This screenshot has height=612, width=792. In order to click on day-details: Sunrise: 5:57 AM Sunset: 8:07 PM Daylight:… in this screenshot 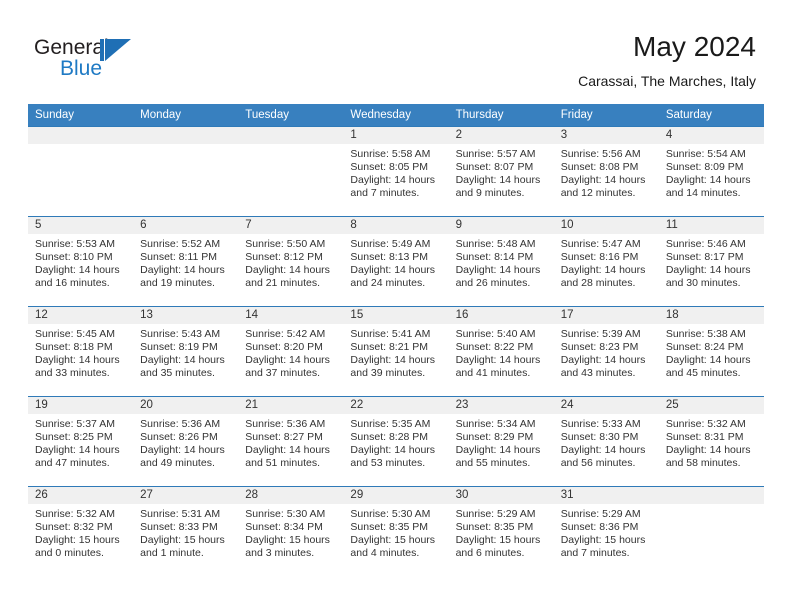, I will do `click(501, 172)`.